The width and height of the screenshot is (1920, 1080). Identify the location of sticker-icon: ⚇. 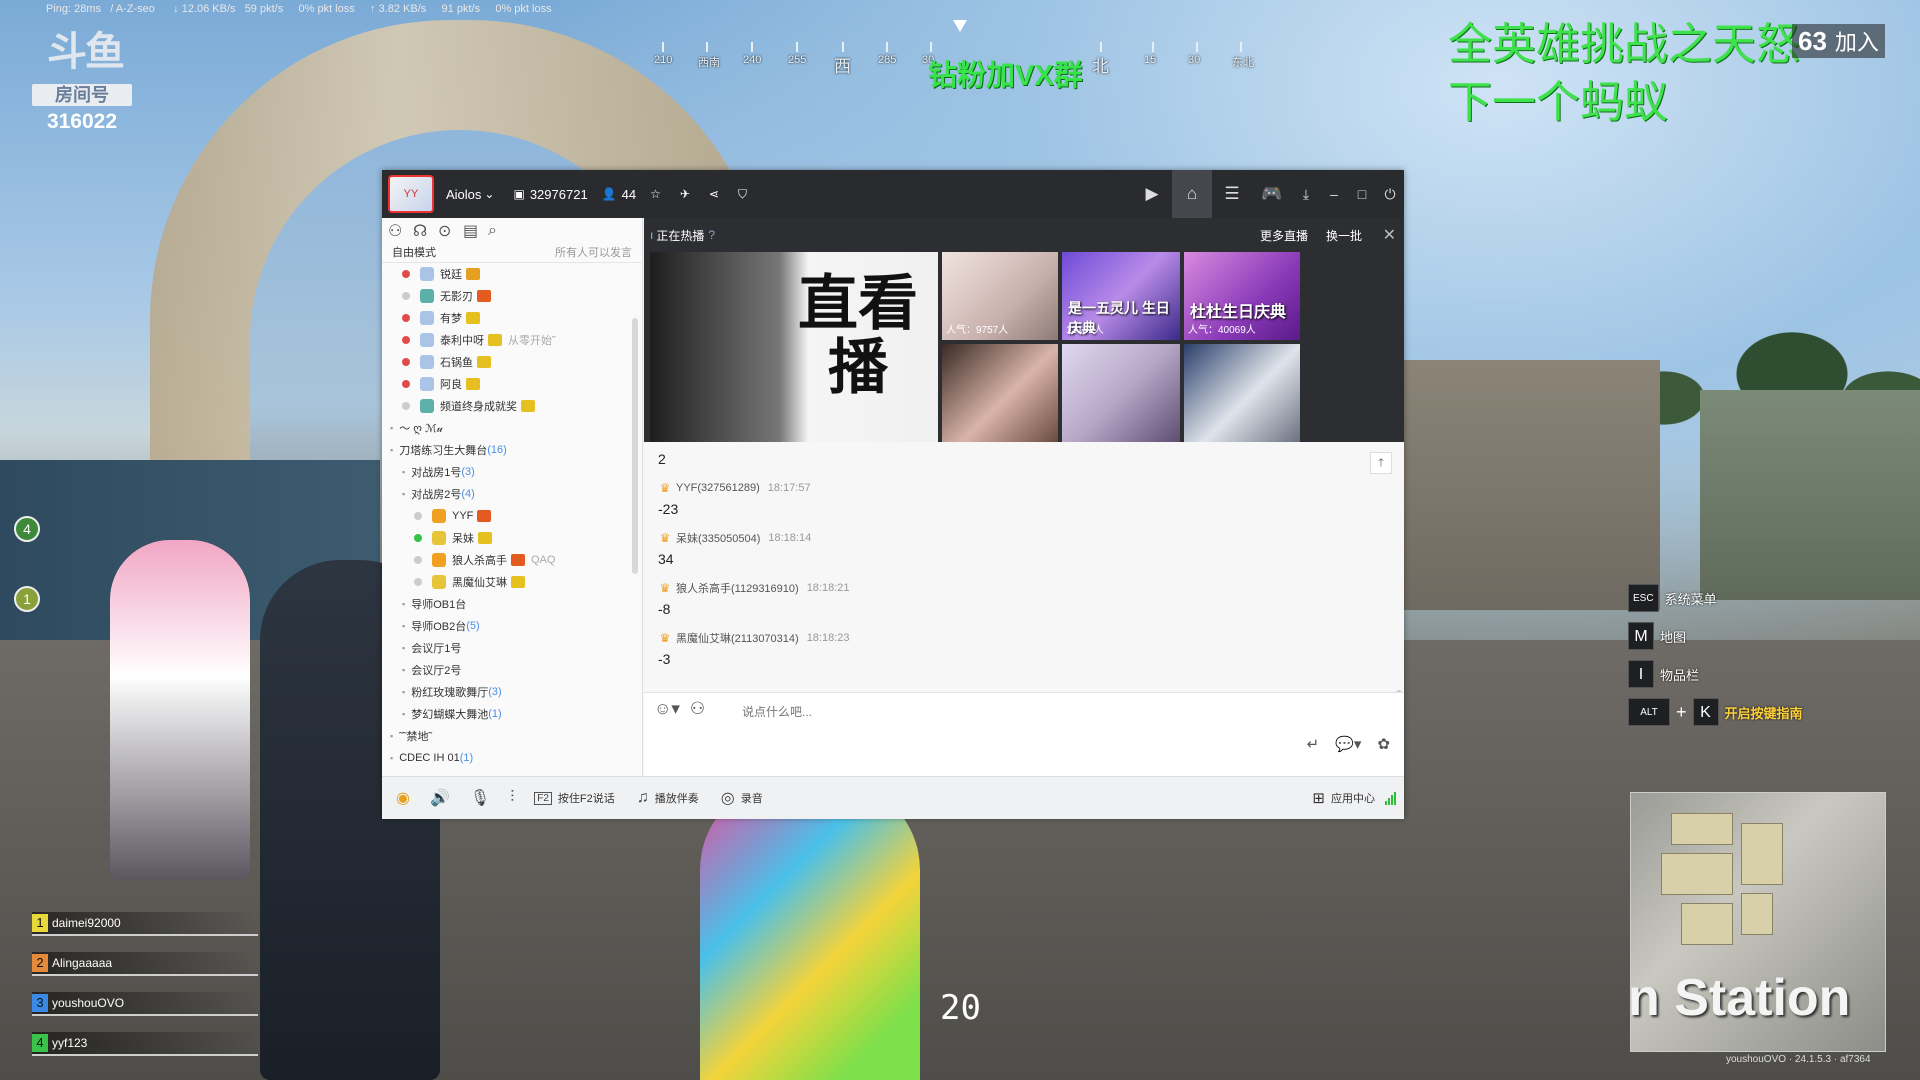
(697, 709).